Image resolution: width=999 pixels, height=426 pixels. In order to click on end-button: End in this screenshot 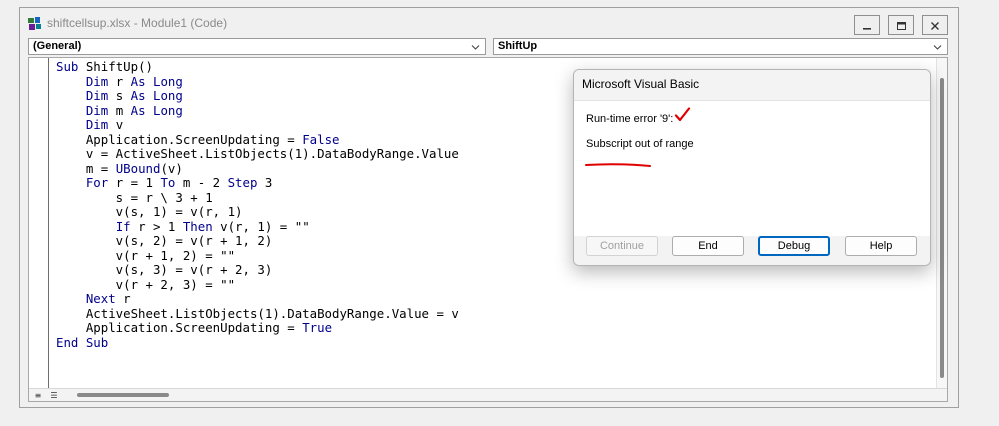, I will do `click(708, 246)`.